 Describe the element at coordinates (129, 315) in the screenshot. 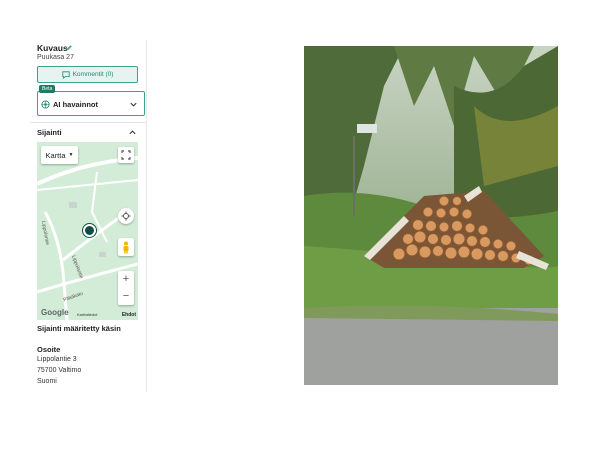

I see `terms-link: Ehdot` at that location.